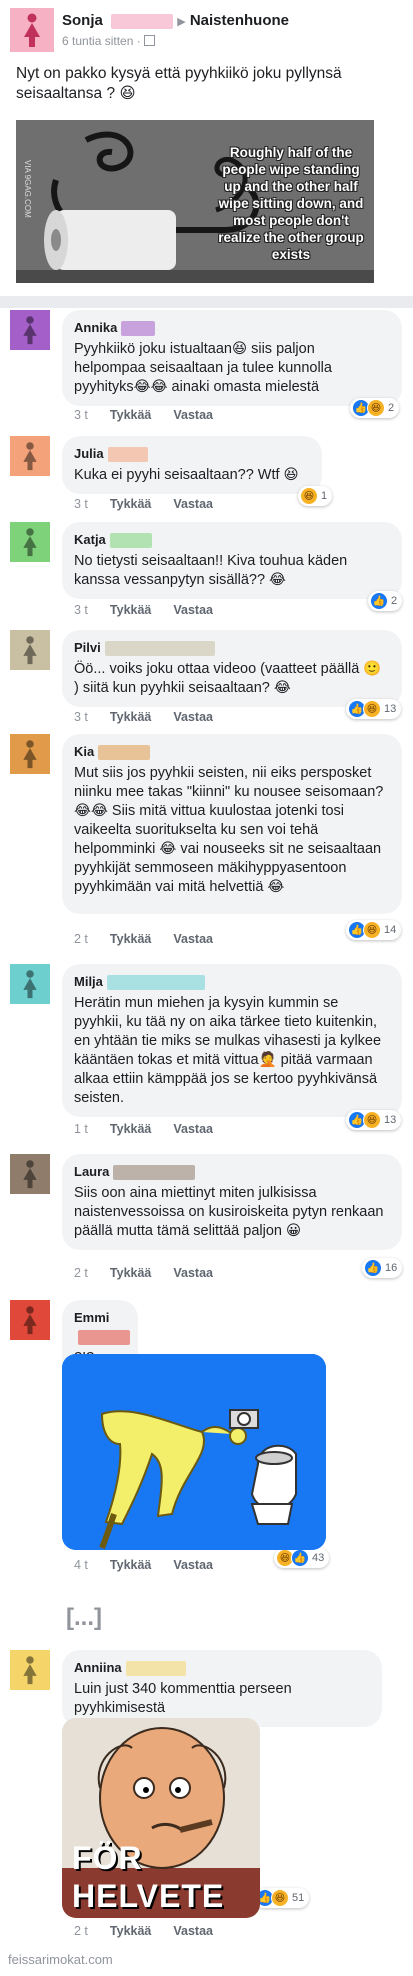 The image size is (413, 1976). I want to click on reaction-summary: 👍 😆 51, so click(282, 1898).